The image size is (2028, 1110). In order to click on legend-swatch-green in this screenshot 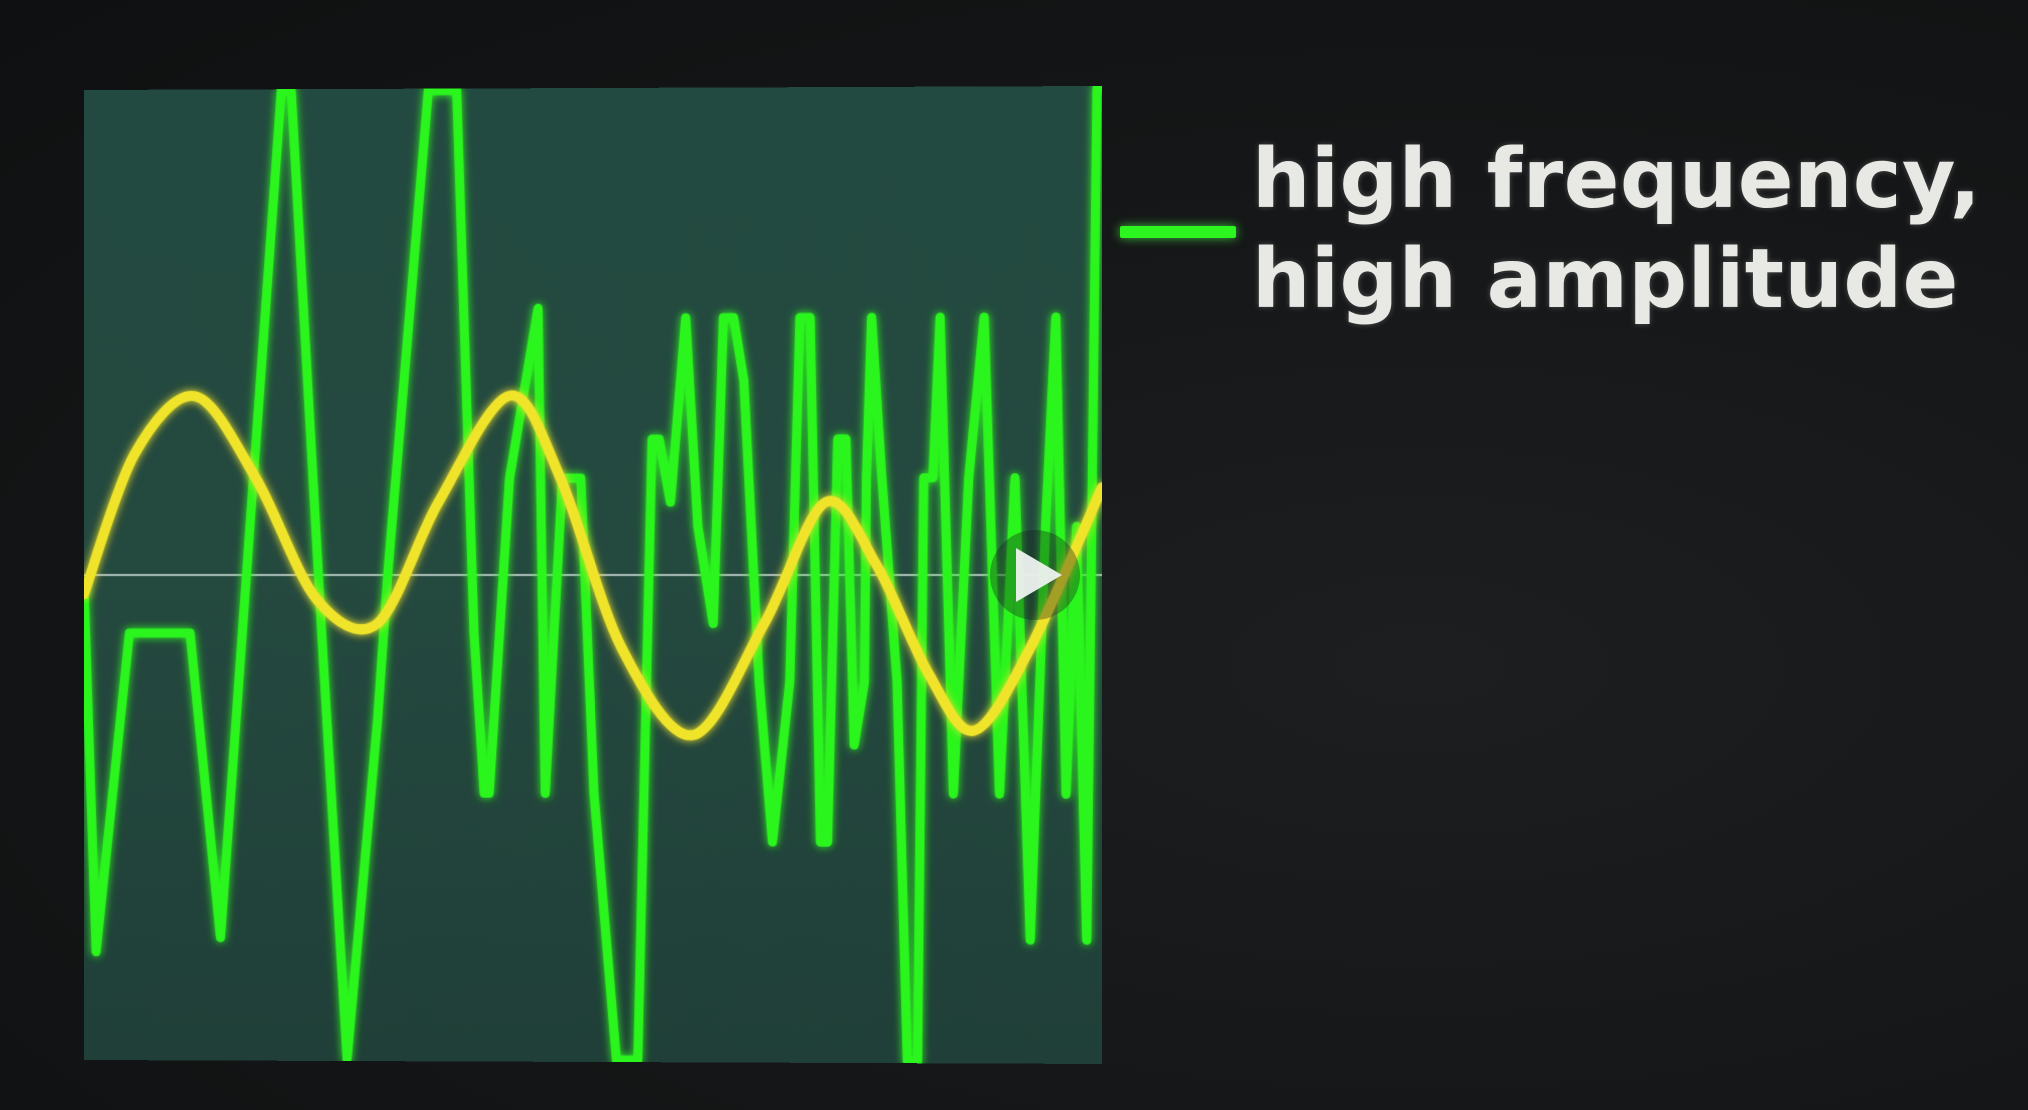, I will do `click(1178, 232)`.